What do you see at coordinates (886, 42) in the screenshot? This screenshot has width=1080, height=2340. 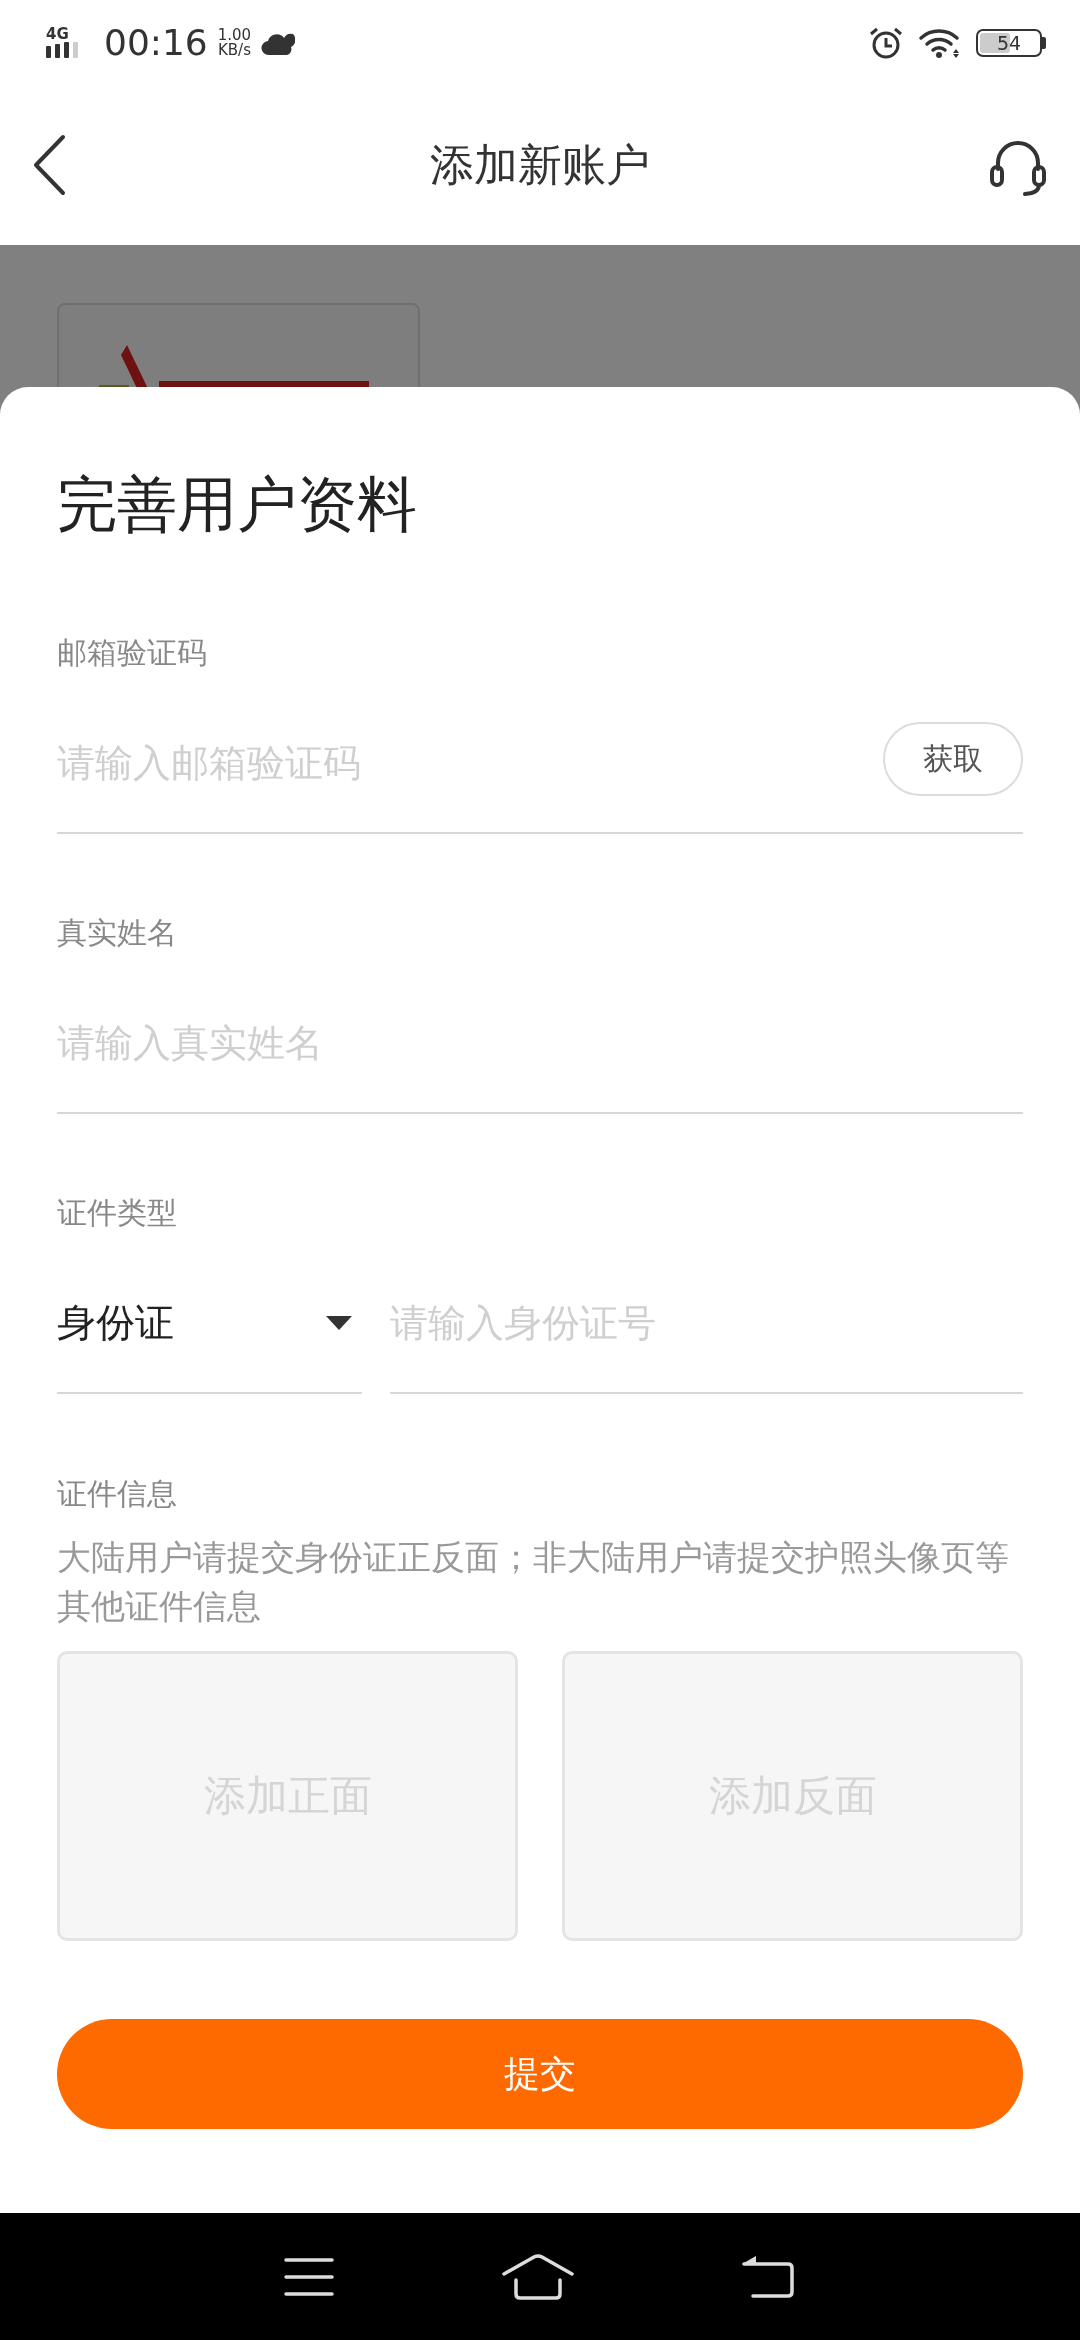 I see `alarm-clock-icon` at bounding box center [886, 42].